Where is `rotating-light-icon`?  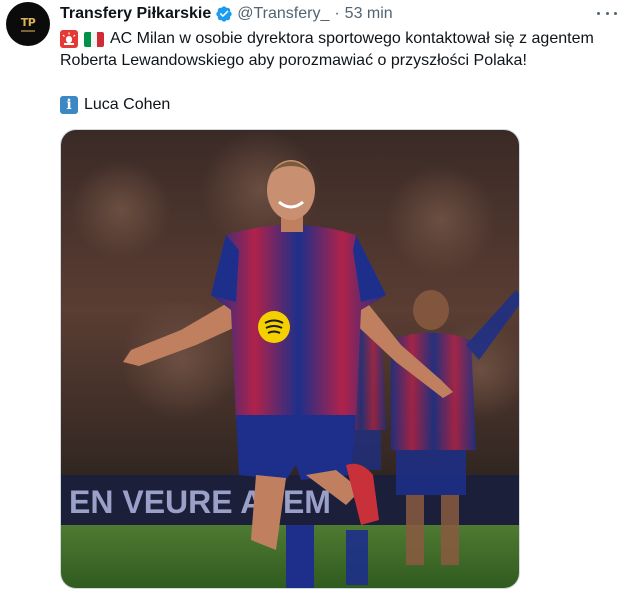 rotating-light-icon is located at coordinates (69, 39).